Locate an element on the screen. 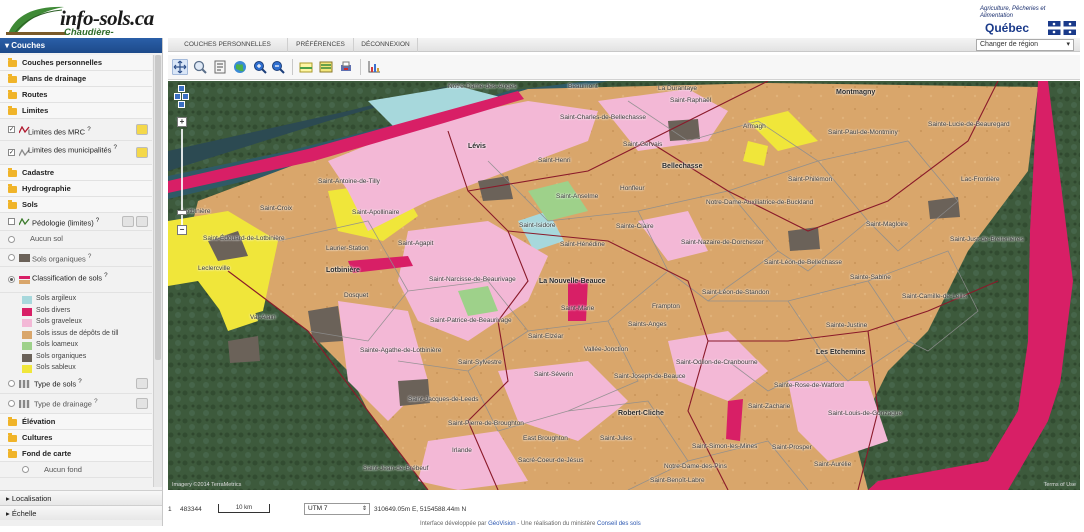 The height and width of the screenshot is (532, 1084). municipality-limits-tool-icon is located at coordinates (142, 152).